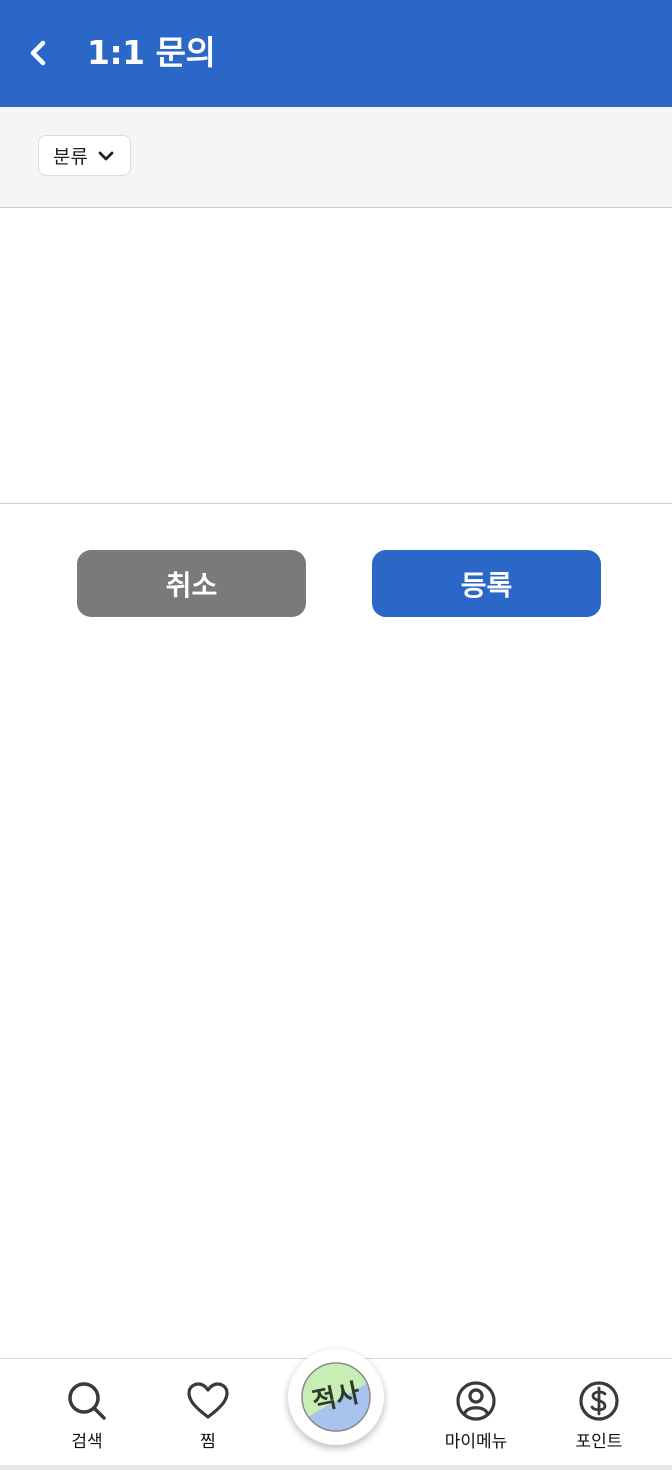 This screenshot has width=672, height=1470. I want to click on logo-badge: 적사, so click(336, 1397).